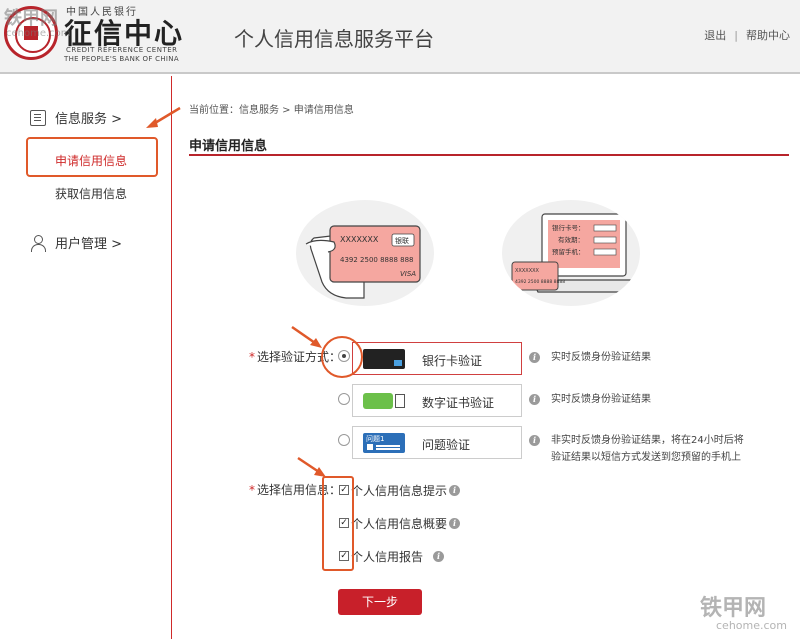 The height and width of the screenshot is (639, 800). Describe the element at coordinates (228, 146) in the screenshot. I see `section-title: 申请信用信息` at that location.